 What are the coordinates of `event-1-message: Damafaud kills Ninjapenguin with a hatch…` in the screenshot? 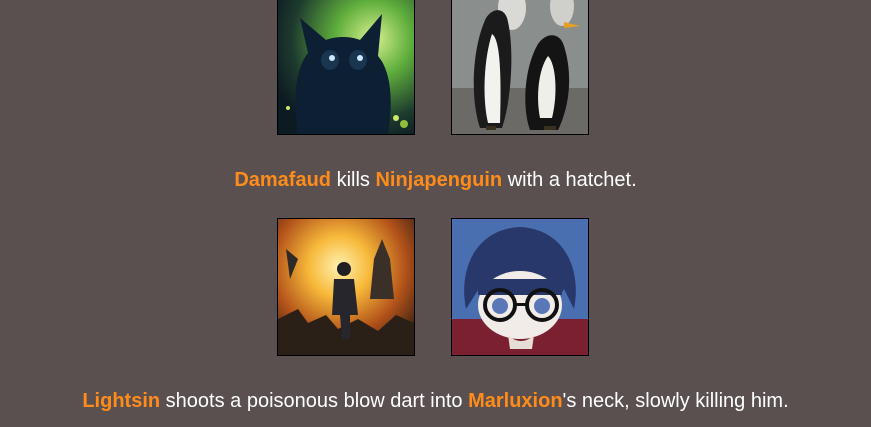 It's located at (435, 180).